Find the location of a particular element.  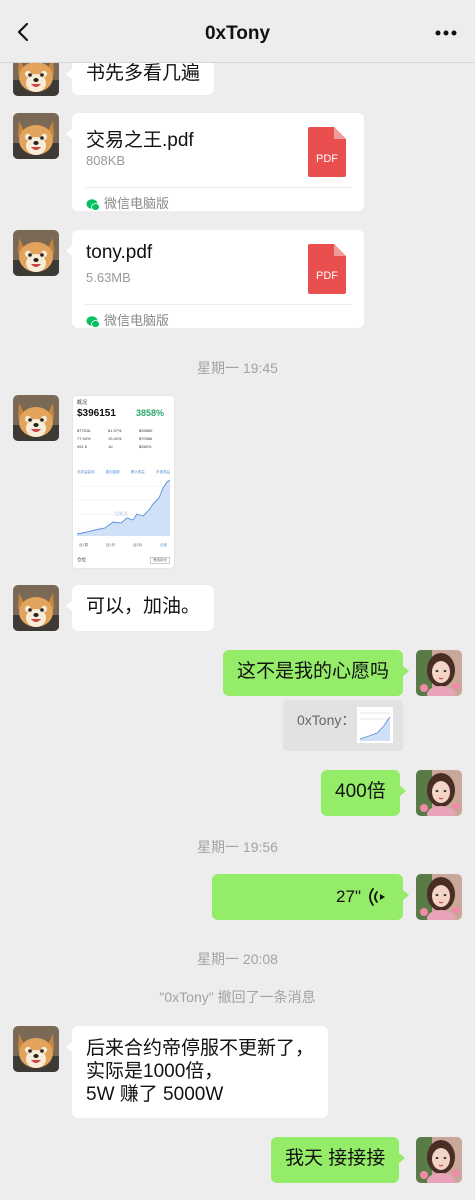

timestamp: 星期一 19:56 is located at coordinates (237, 847).